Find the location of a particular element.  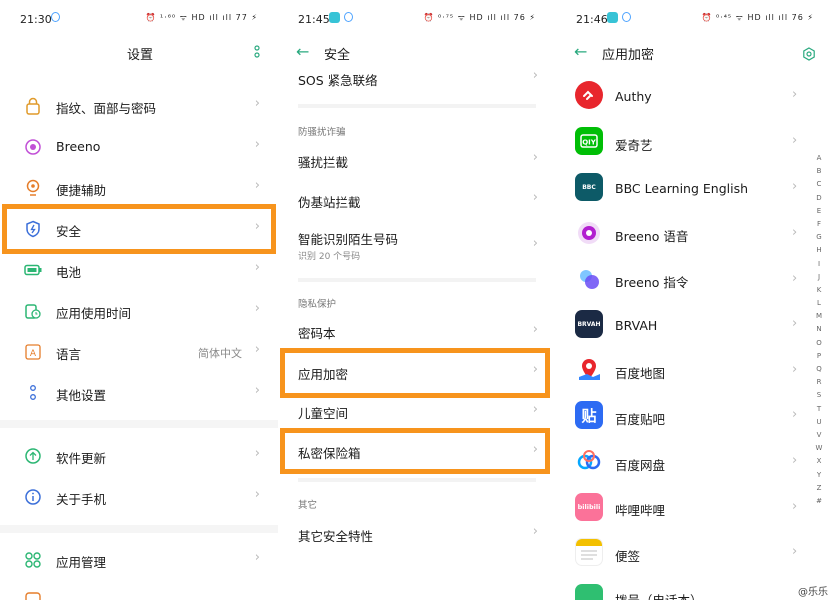

index-letter: T is located at coordinates (819, 409).